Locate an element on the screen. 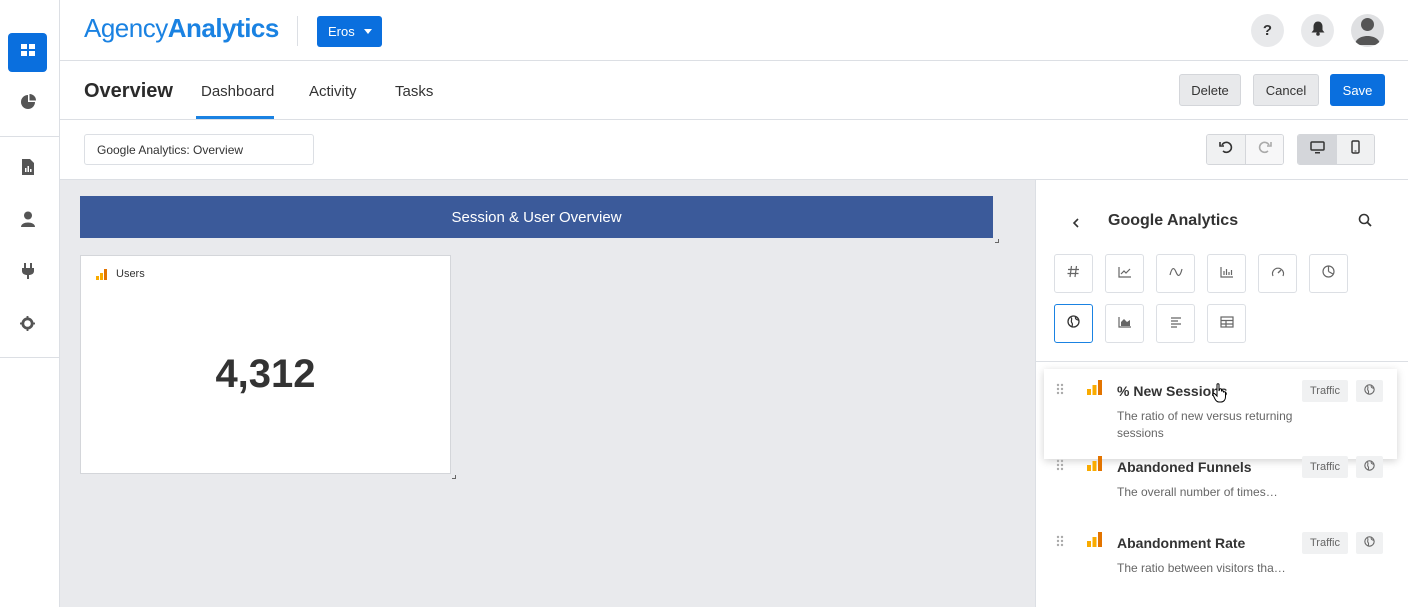 The height and width of the screenshot is (607, 1408). dashboard-icon is located at coordinates (28, 52).